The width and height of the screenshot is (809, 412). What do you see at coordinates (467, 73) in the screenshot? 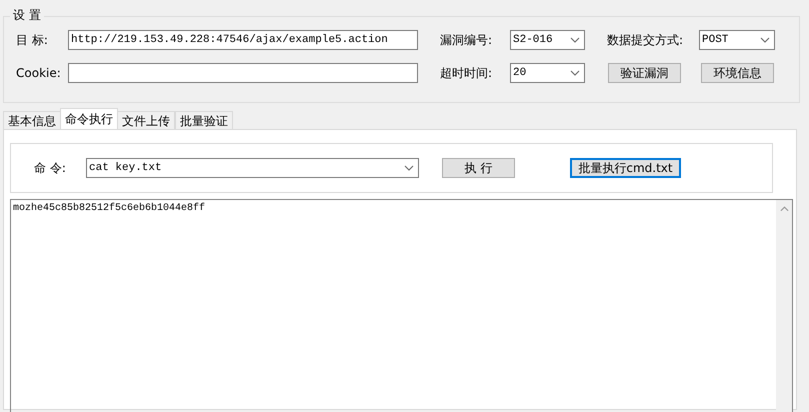
I see `field-label: 超时时间:` at bounding box center [467, 73].